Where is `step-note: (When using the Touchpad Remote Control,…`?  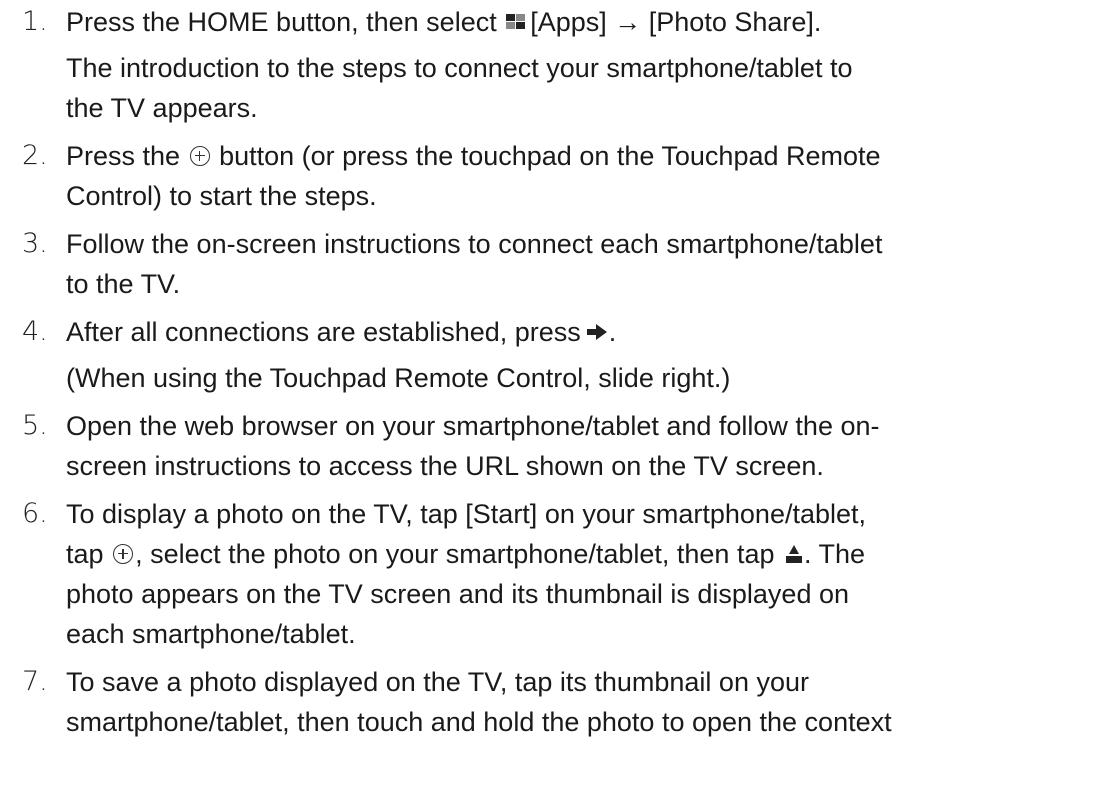
step-note: (When using the Touchpad Remote Control,… is located at coordinates (398, 378).